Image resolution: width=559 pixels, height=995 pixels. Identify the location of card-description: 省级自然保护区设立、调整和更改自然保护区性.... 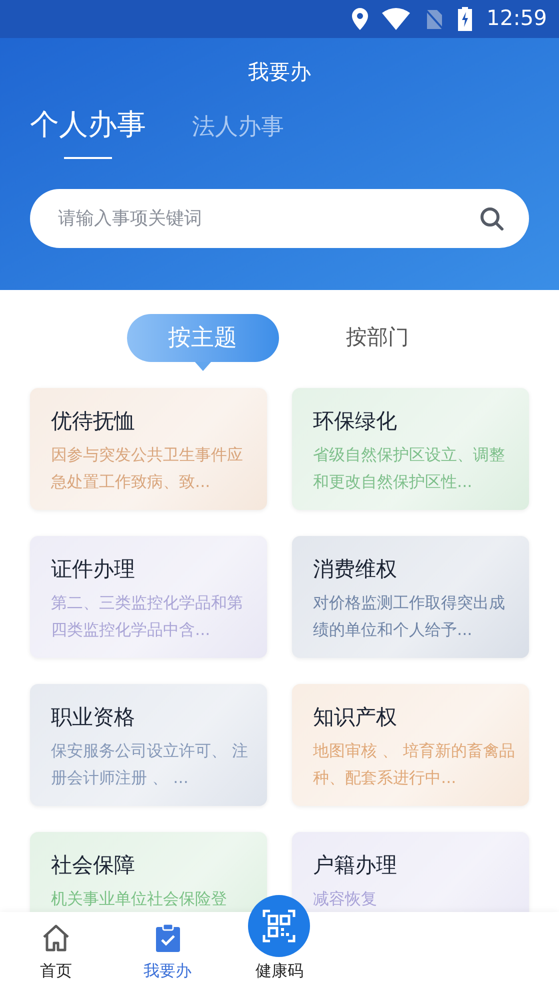
(409, 468).